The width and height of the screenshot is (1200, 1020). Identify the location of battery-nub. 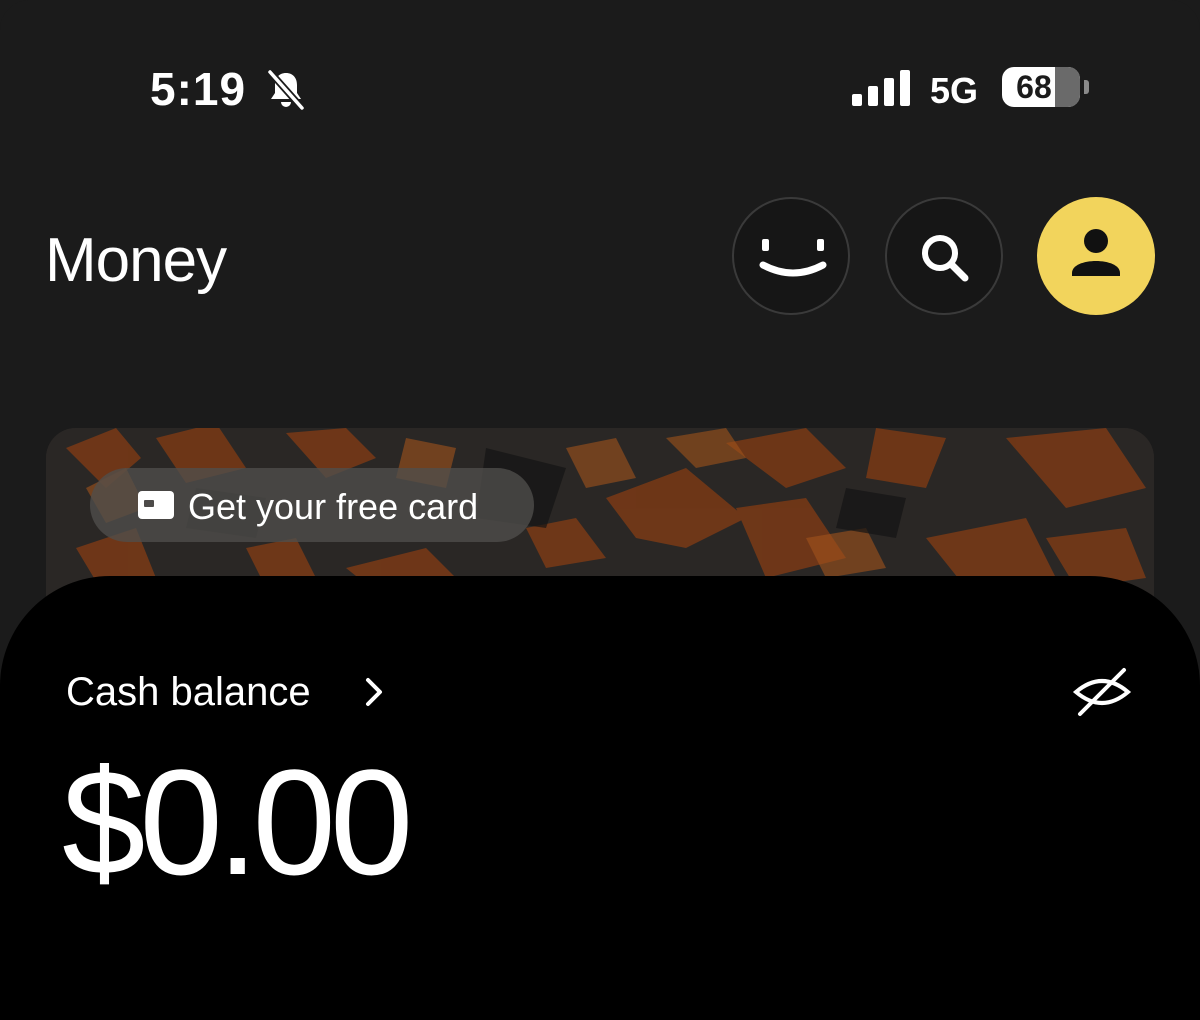
(1086, 87).